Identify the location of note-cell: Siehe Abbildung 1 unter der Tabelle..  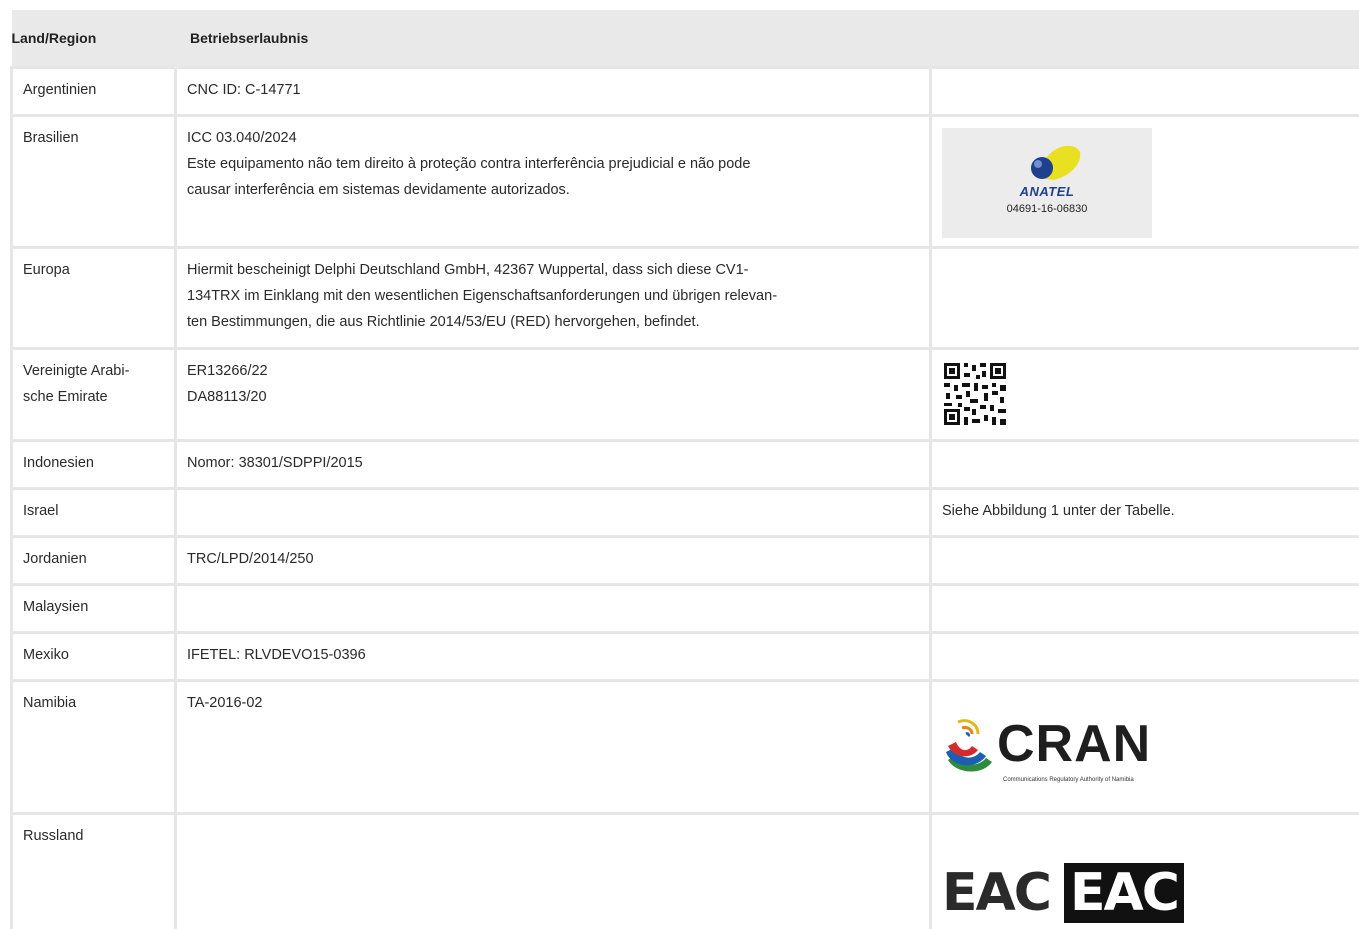
(1144, 512).